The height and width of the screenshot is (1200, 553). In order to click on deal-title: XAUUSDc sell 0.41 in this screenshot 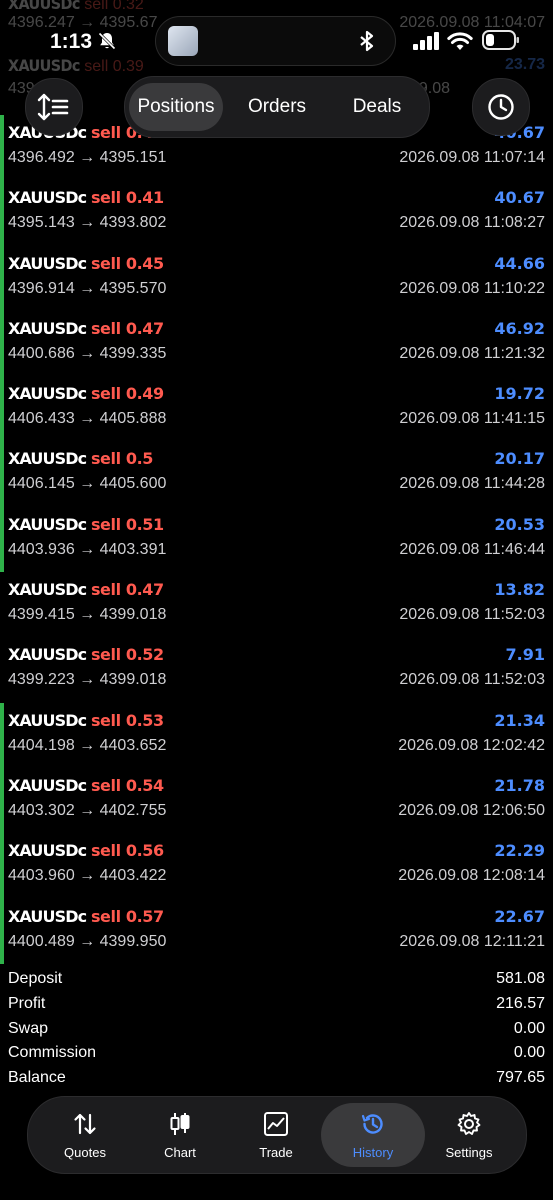, I will do `click(86, 198)`.